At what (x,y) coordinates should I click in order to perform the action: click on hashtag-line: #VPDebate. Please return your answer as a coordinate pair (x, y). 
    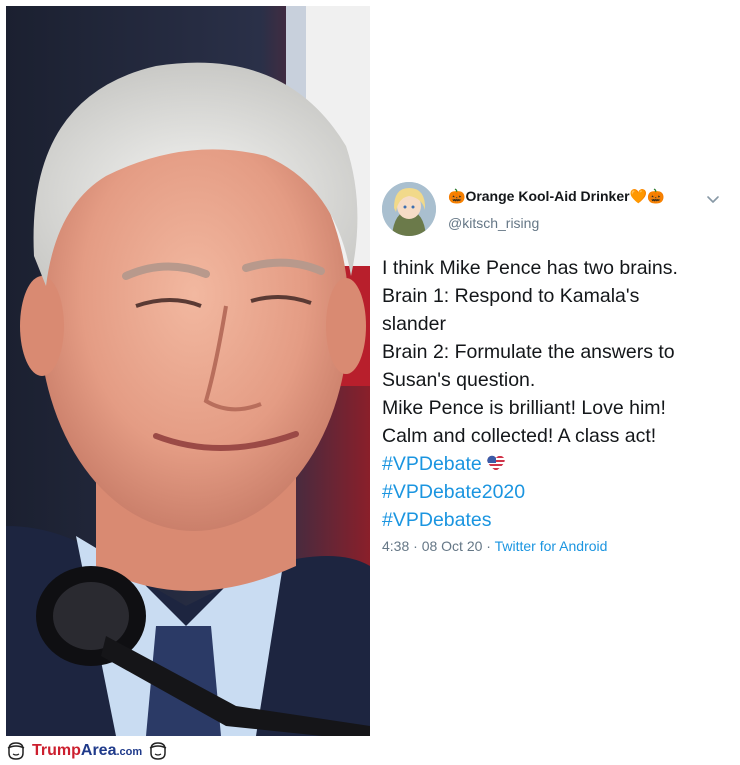
    Looking at the image, I should click on (557, 464).